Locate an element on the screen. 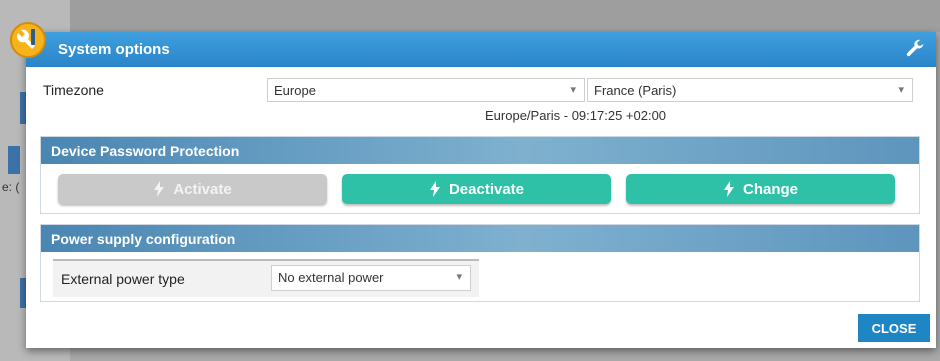 This screenshot has width=940, height=361. section-title: Device Password Protection is located at coordinates (145, 151).